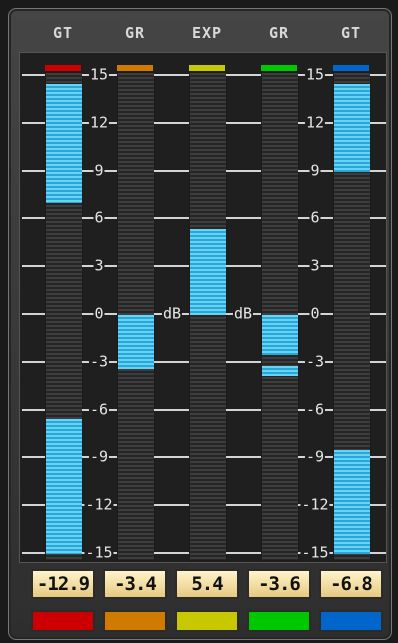 The width and height of the screenshot is (398, 643). What do you see at coordinates (63, 584) in the screenshot?
I see `value-readout: -12.9` at bounding box center [63, 584].